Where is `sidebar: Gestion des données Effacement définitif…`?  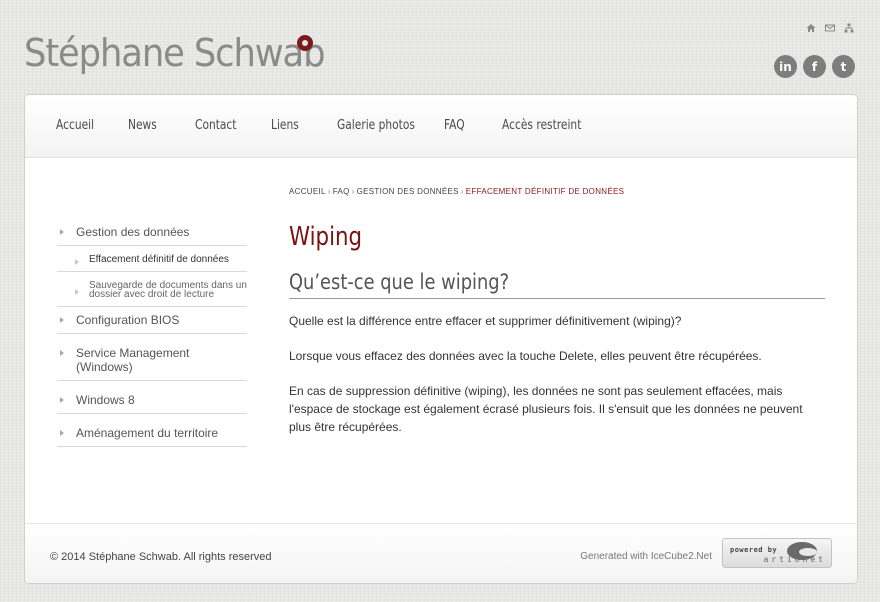 sidebar: Gestion des données Effacement définitif… is located at coordinates (152, 333).